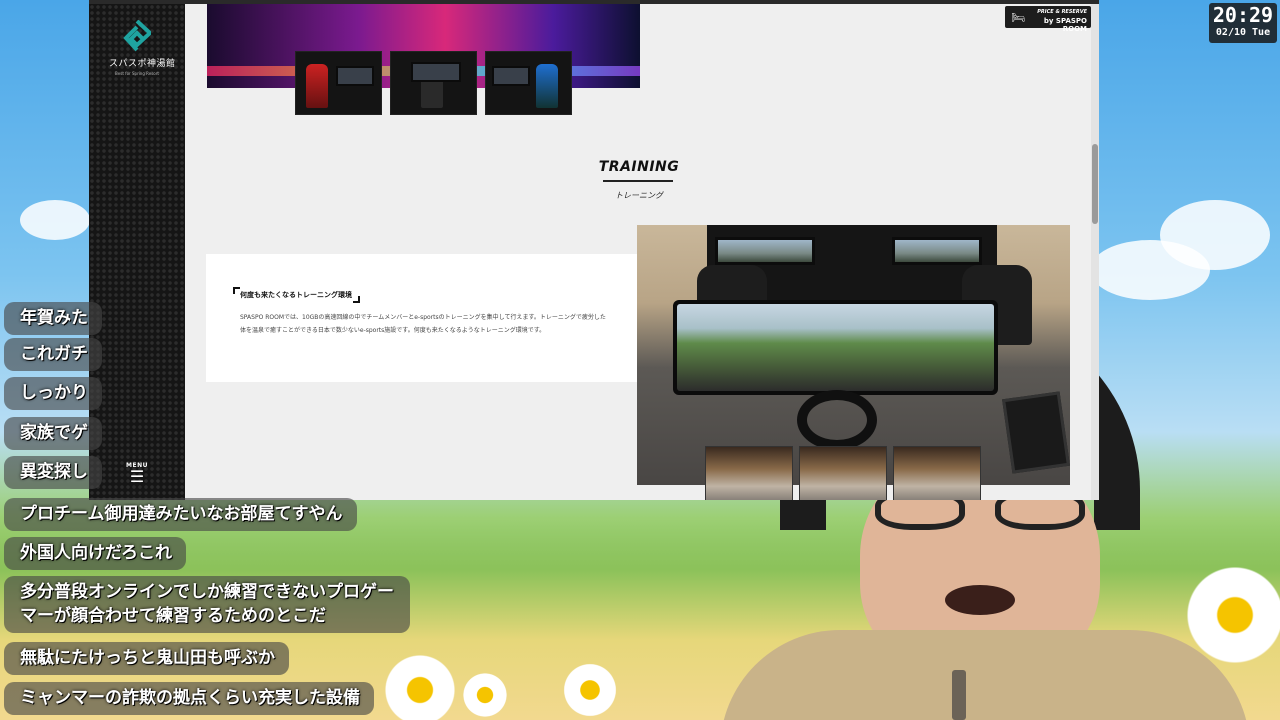 This screenshot has height=720, width=1280. Describe the element at coordinates (53, 472) in the screenshot. I see `chat-message: 異変探し` at that location.